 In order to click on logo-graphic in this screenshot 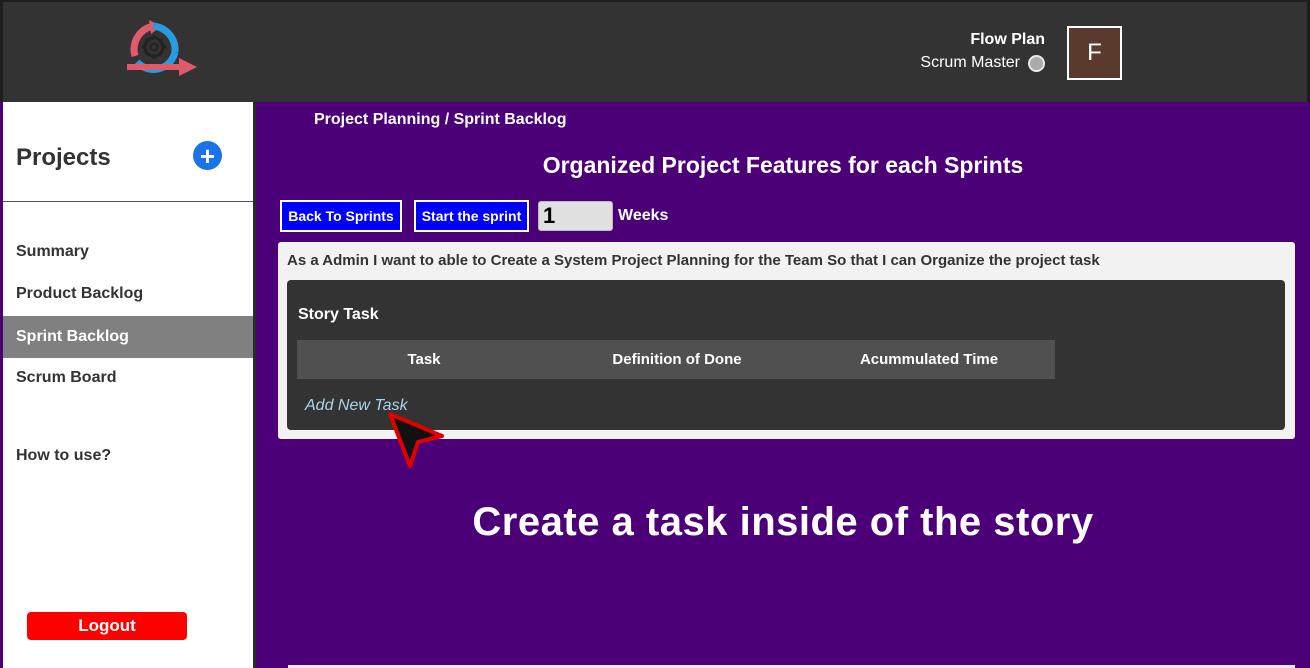, I will do `click(162, 48)`.